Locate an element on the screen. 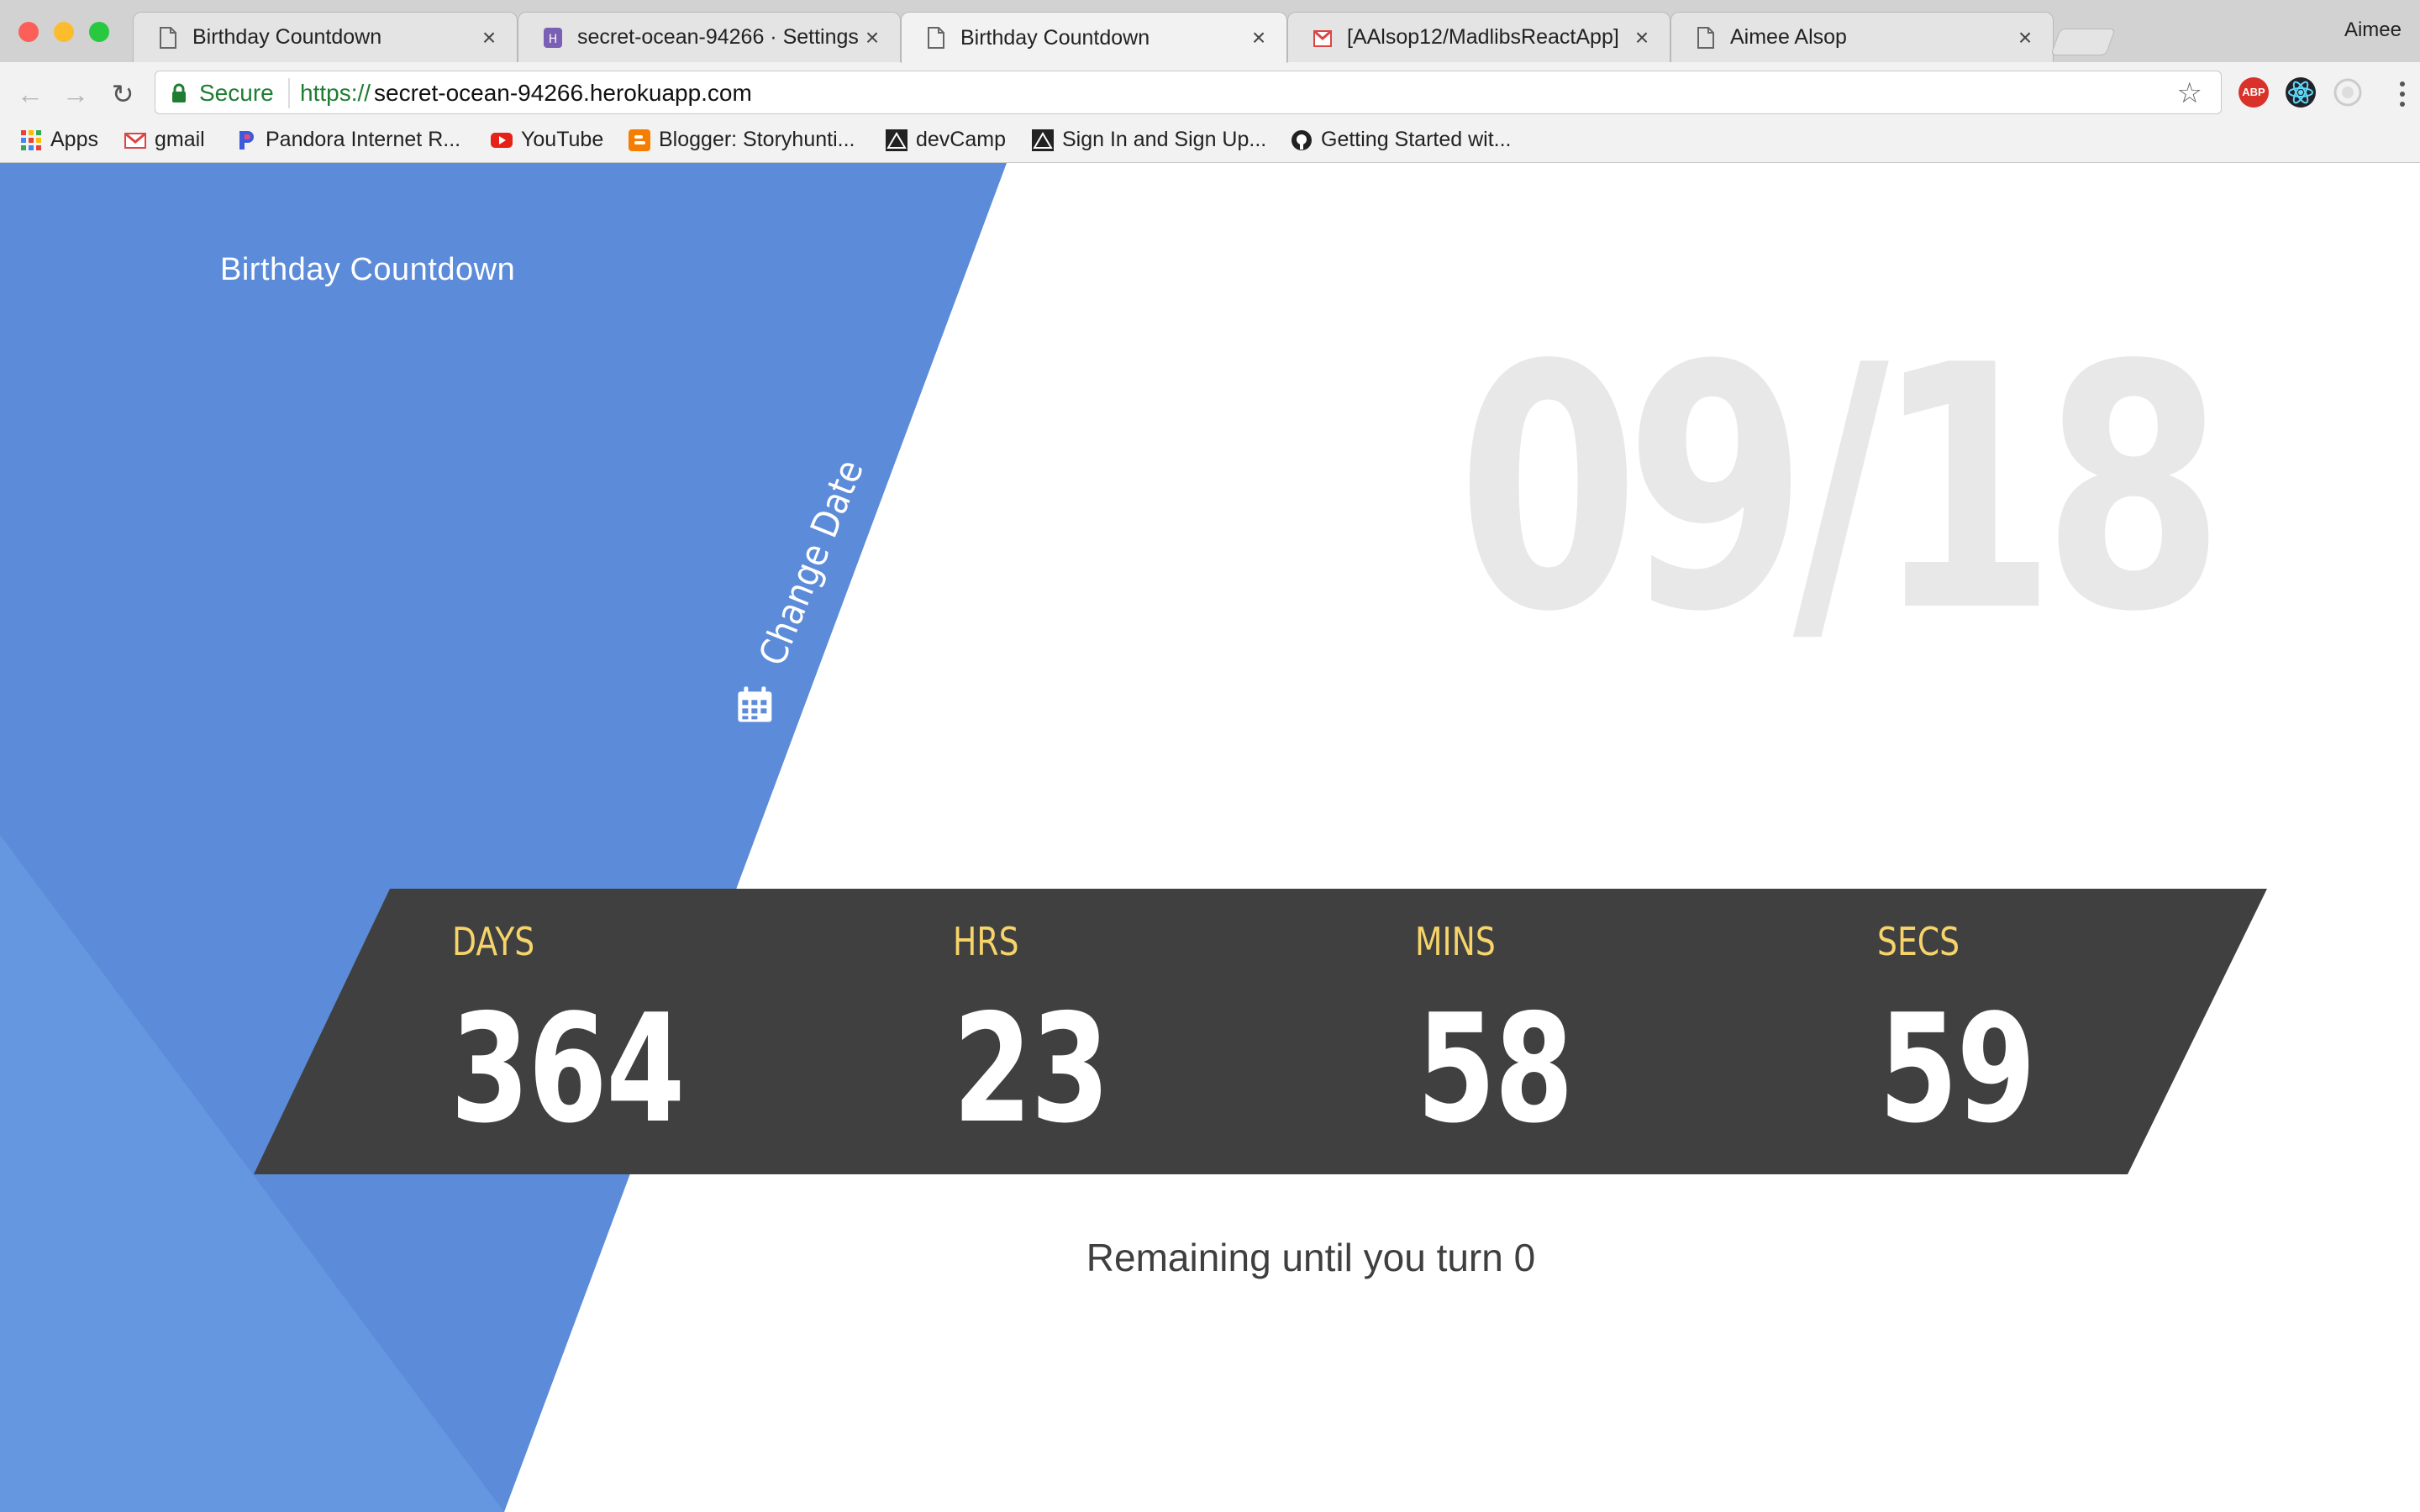 The image size is (2420, 1512). minimize-window-button is located at coordinates (64, 32).